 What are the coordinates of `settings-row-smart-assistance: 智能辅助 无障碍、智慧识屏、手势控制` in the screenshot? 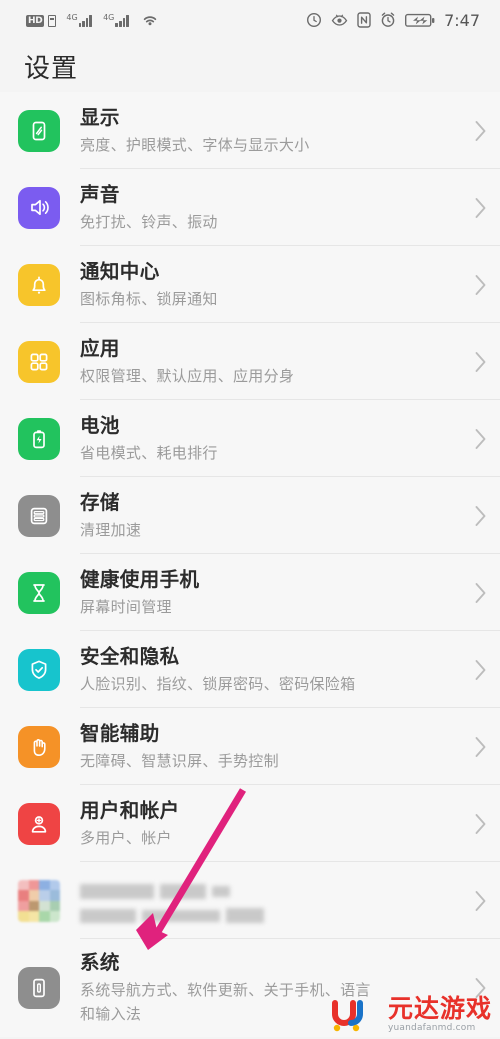 It's located at (250, 746).